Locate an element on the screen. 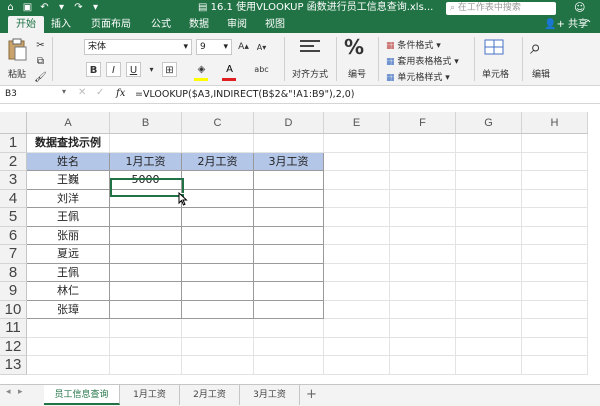 This screenshot has width=600, height=406. search-icon: ⌕ is located at coordinates (535, 47).